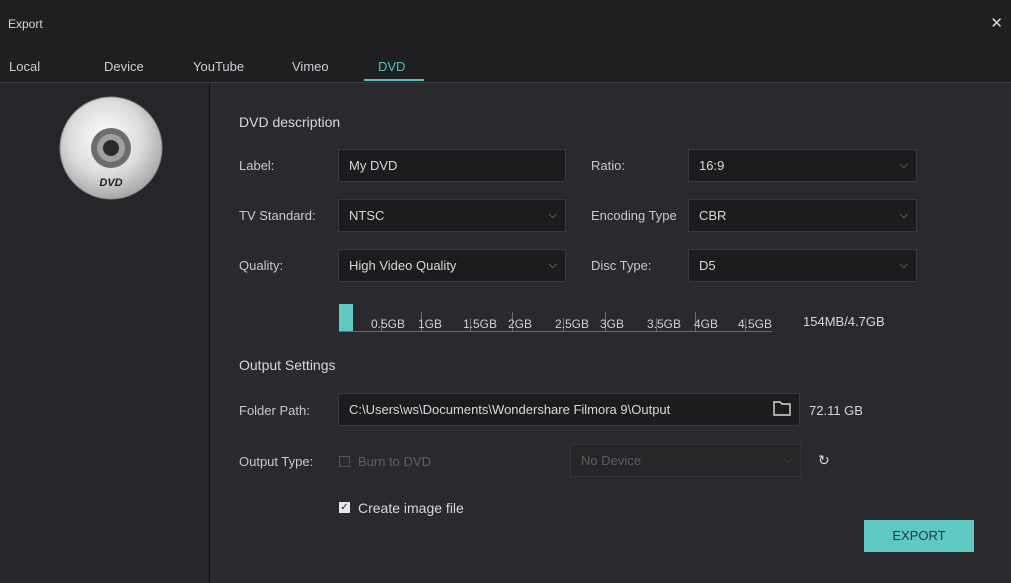 Image resolution: width=1011 pixels, height=583 pixels. What do you see at coordinates (373, 165) in the screenshot?
I see `label-input-value: My DVD` at bounding box center [373, 165].